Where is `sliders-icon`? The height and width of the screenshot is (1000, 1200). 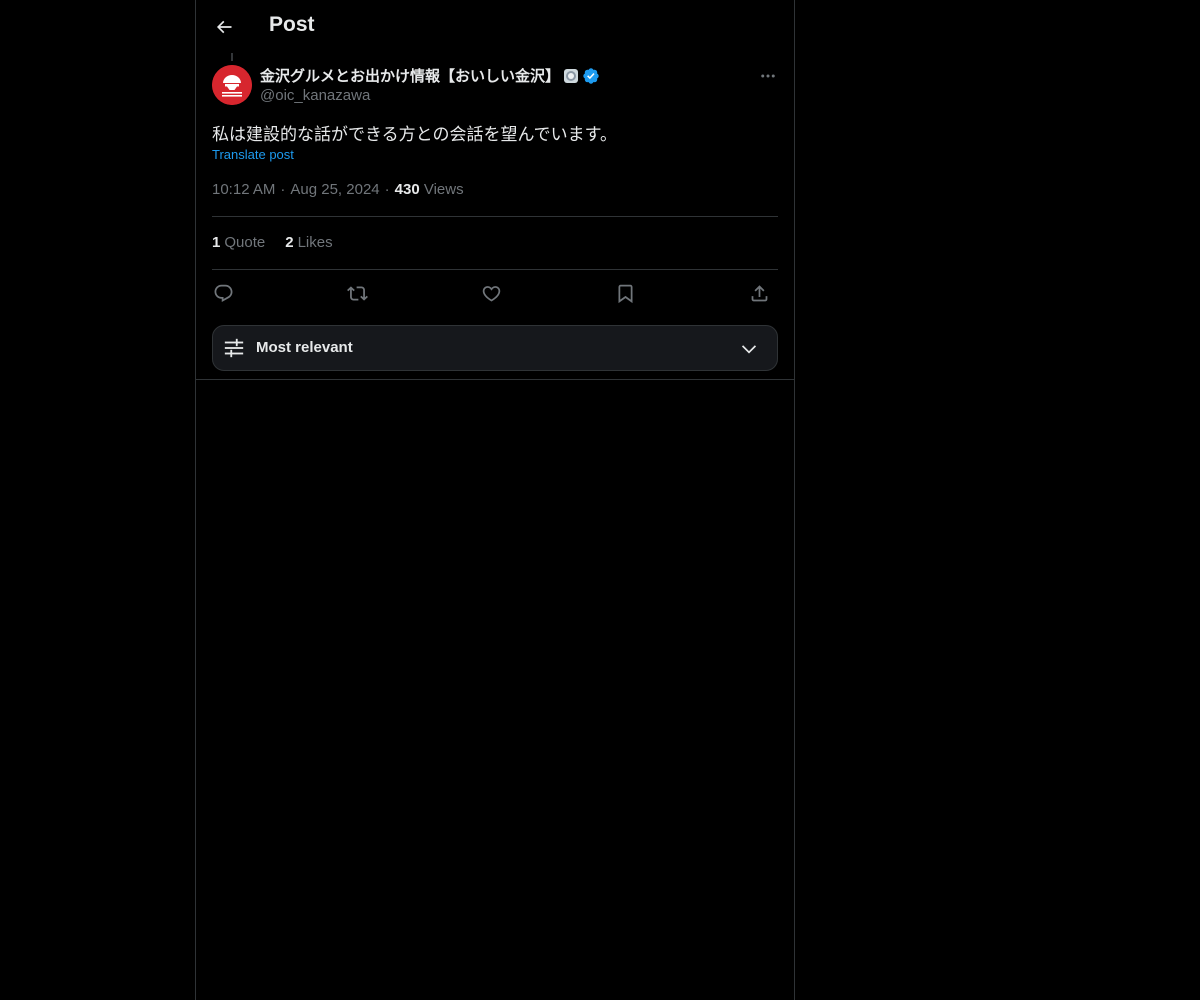 sliders-icon is located at coordinates (234, 348).